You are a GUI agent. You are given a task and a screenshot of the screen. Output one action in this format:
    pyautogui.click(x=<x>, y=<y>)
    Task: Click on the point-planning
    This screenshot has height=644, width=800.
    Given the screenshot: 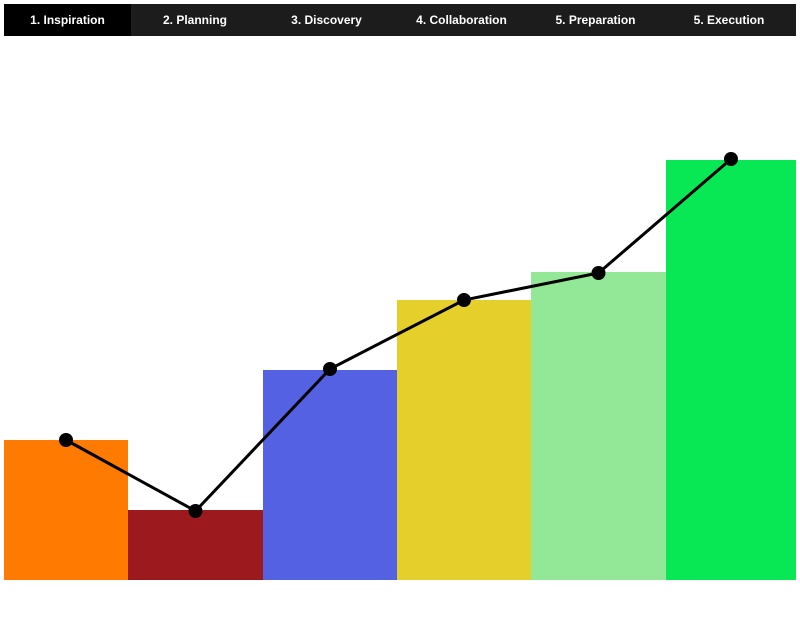 What is the action you would take?
    pyautogui.click(x=195, y=511)
    